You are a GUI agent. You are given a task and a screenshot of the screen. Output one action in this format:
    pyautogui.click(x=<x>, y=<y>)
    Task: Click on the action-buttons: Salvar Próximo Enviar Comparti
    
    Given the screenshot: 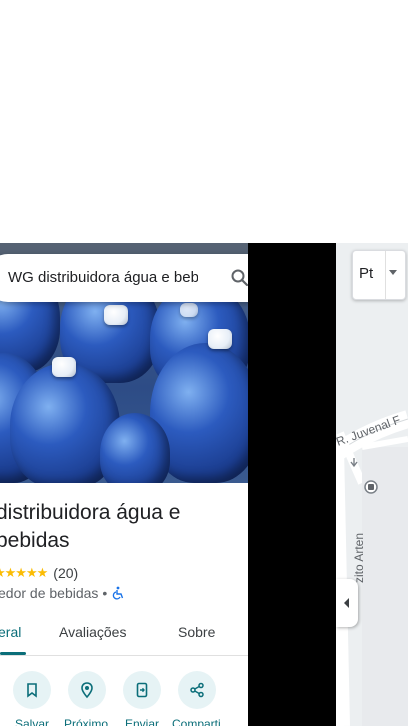 What is the action you would take?
    pyautogui.click(x=124, y=698)
    